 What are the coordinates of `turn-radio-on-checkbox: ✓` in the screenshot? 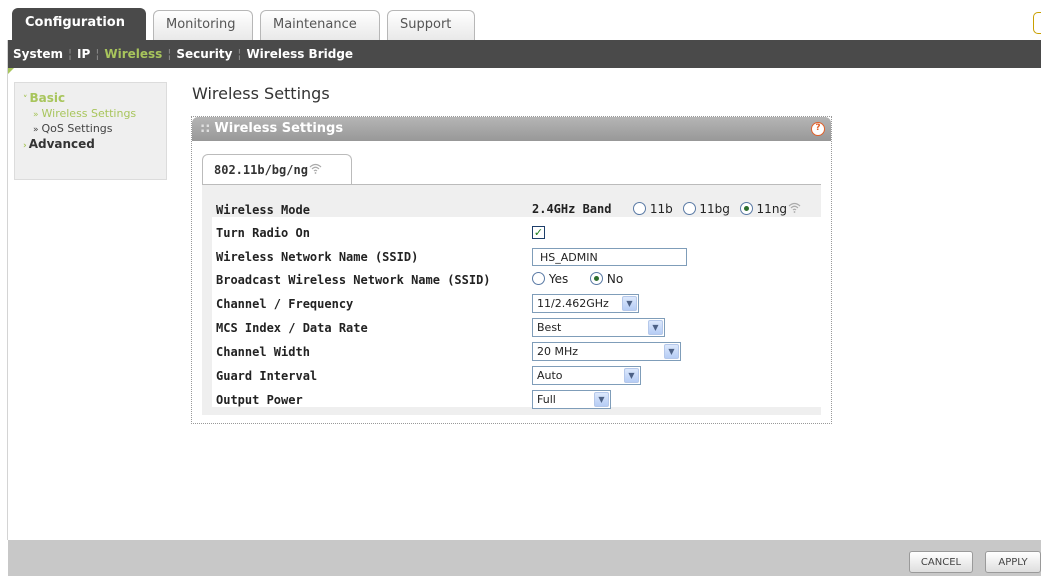 It's located at (538, 232).